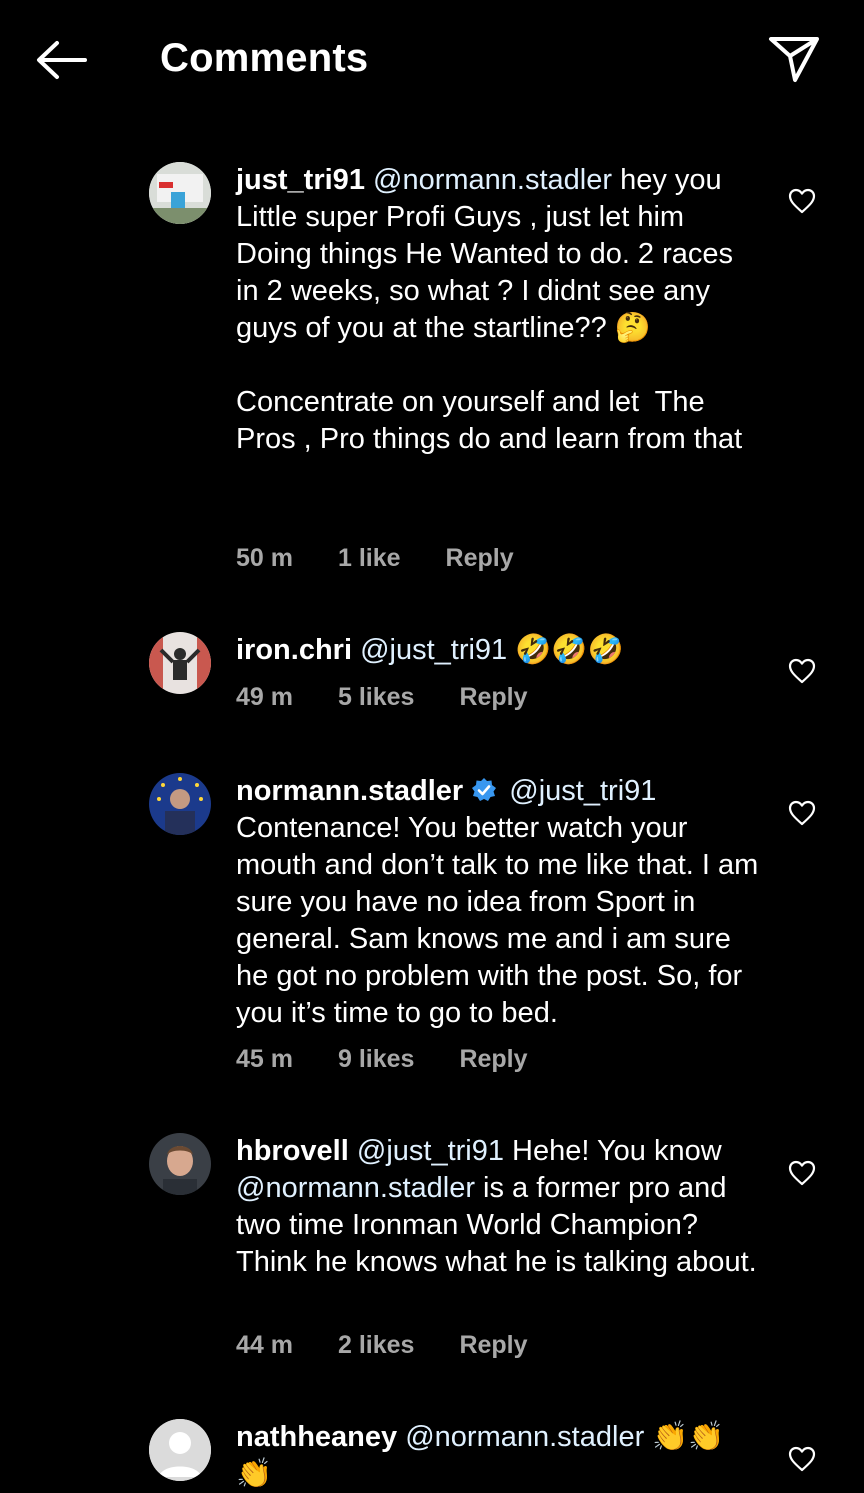 This screenshot has width=864, height=1493. Describe the element at coordinates (376, 697) in the screenshot. I see `comment-likes: 5 likes` at that location.